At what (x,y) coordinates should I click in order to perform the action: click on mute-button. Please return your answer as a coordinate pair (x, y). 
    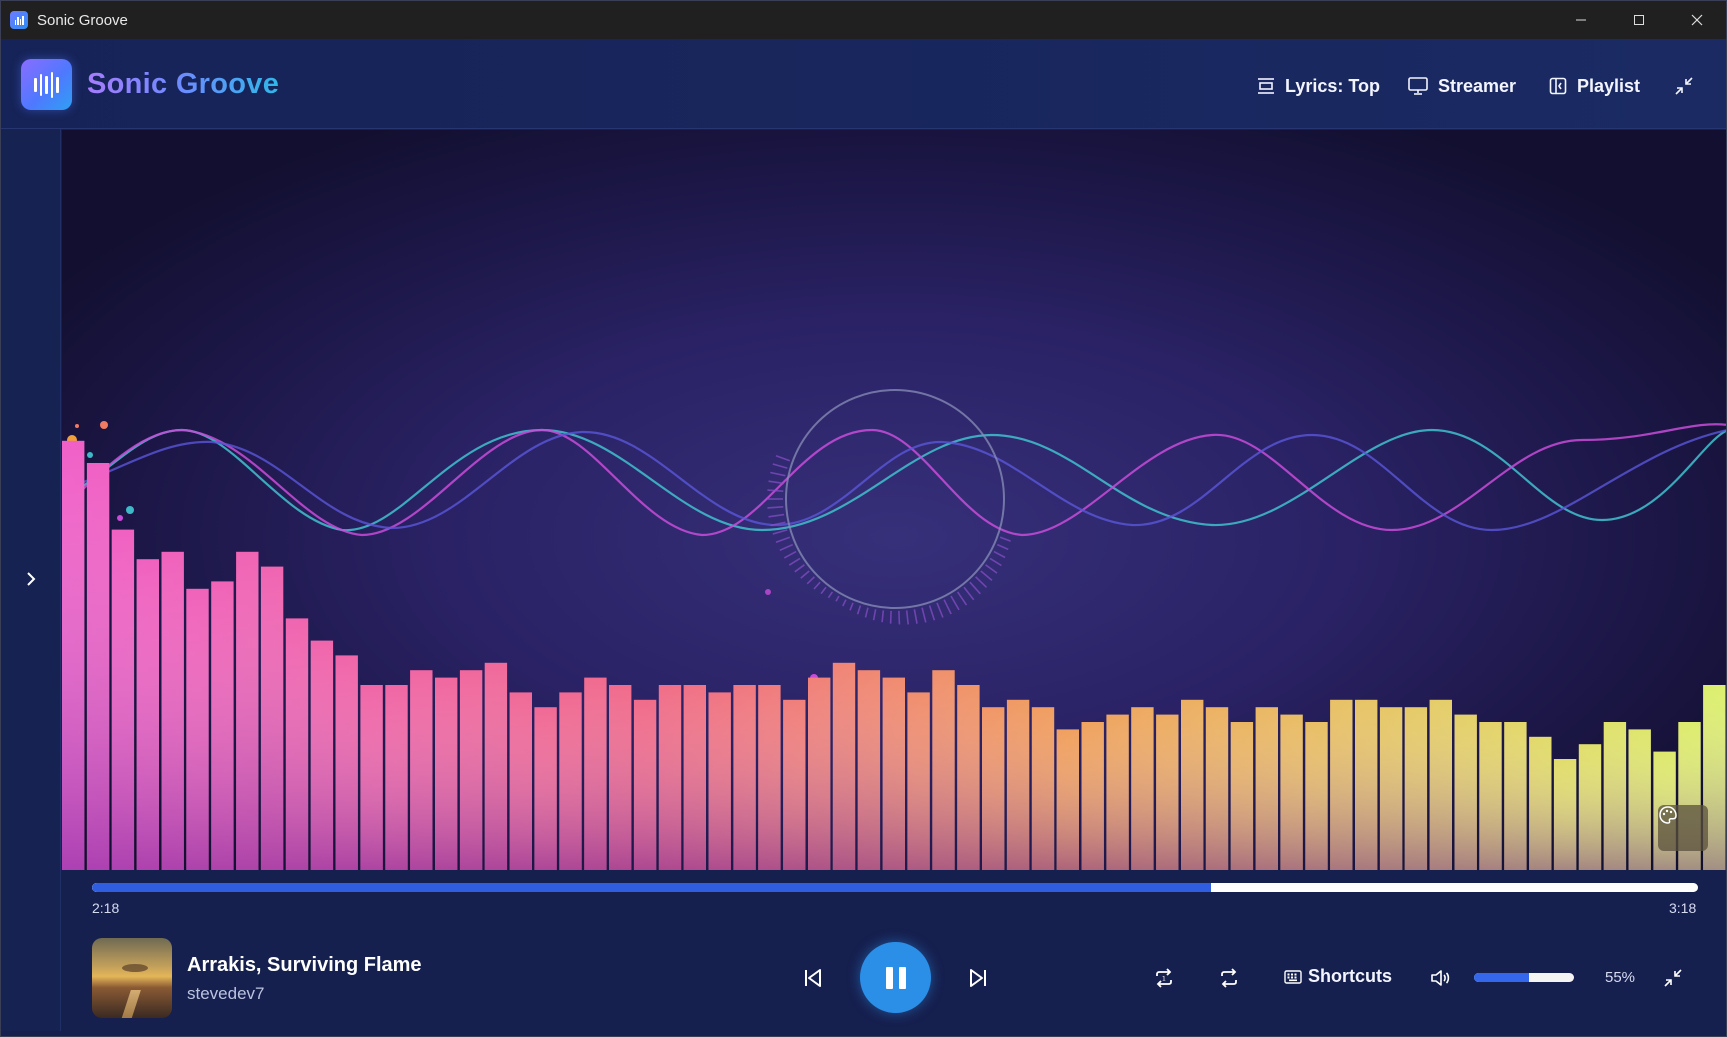
    Looking at the image, I should click on (1440, 978).